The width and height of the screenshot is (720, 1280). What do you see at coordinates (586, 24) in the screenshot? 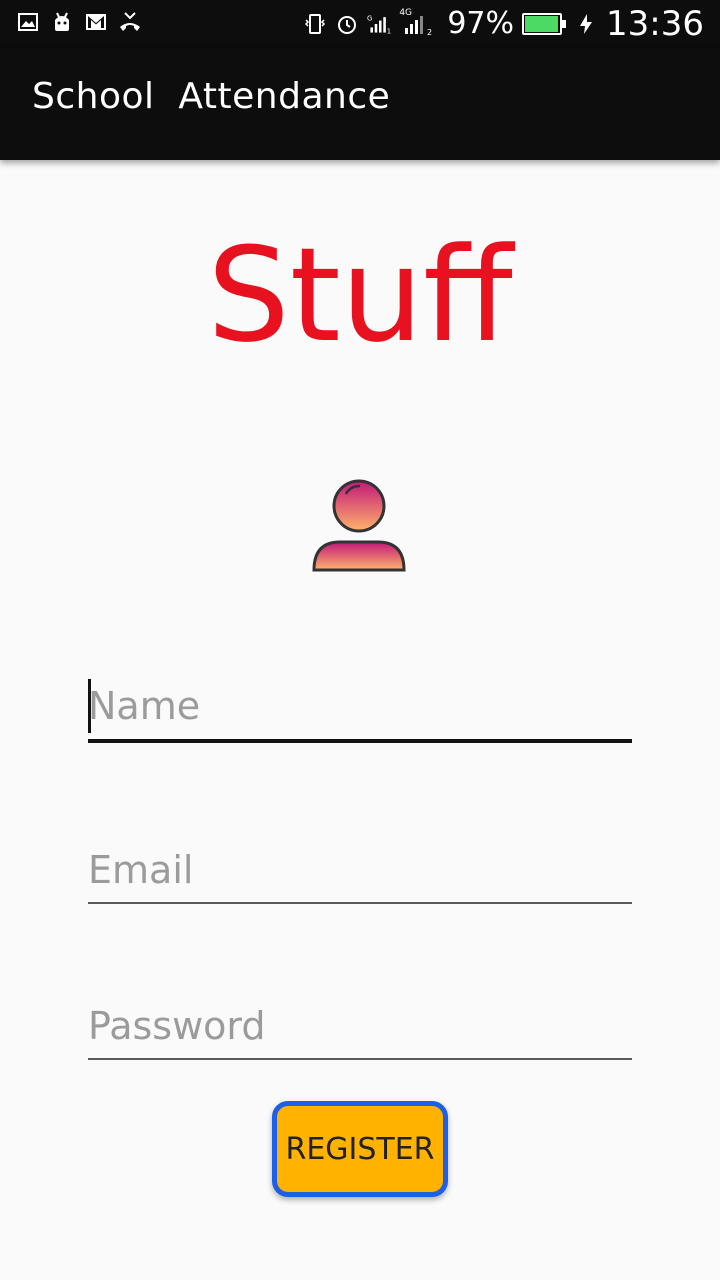
I see `charging-icon` at bounding box center [586, 24].